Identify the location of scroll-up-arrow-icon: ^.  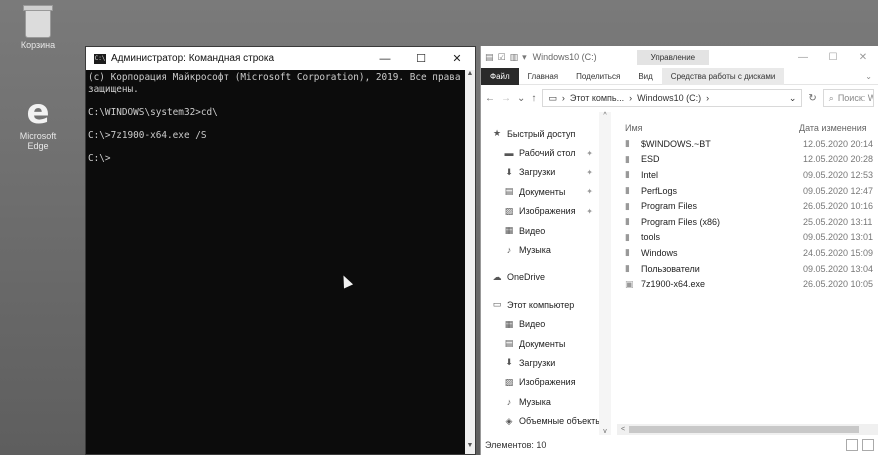
(605, 115).